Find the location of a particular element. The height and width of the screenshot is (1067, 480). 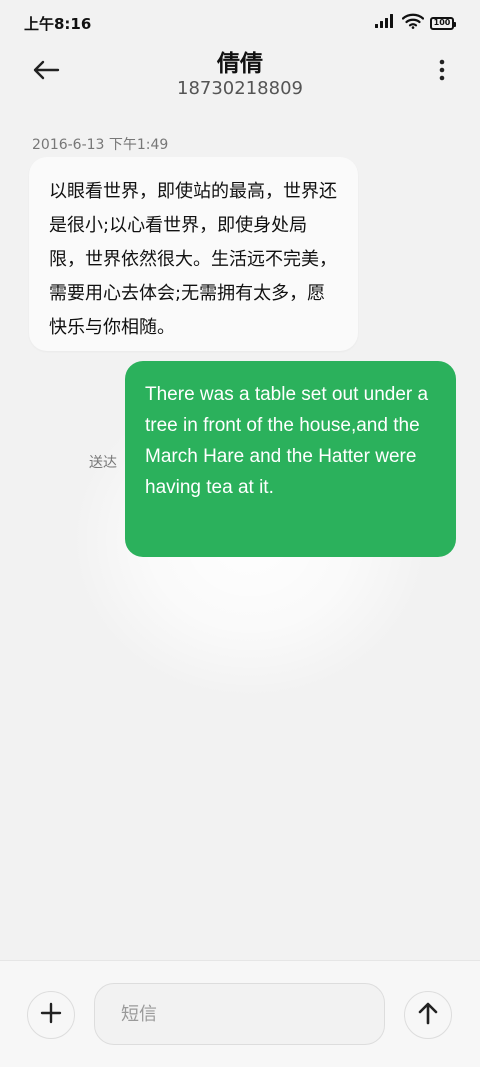

conversation-header: 倩倩 18730218809 is located at coordinates (240, 71).